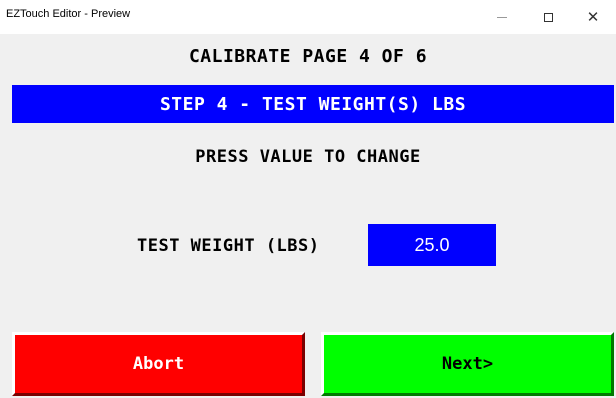  What do you see at coordinates (308, 17) in the screenshot?
I see `title-bar: EZTouch Editor - Preview ✕` at bounding box center [308, 17].